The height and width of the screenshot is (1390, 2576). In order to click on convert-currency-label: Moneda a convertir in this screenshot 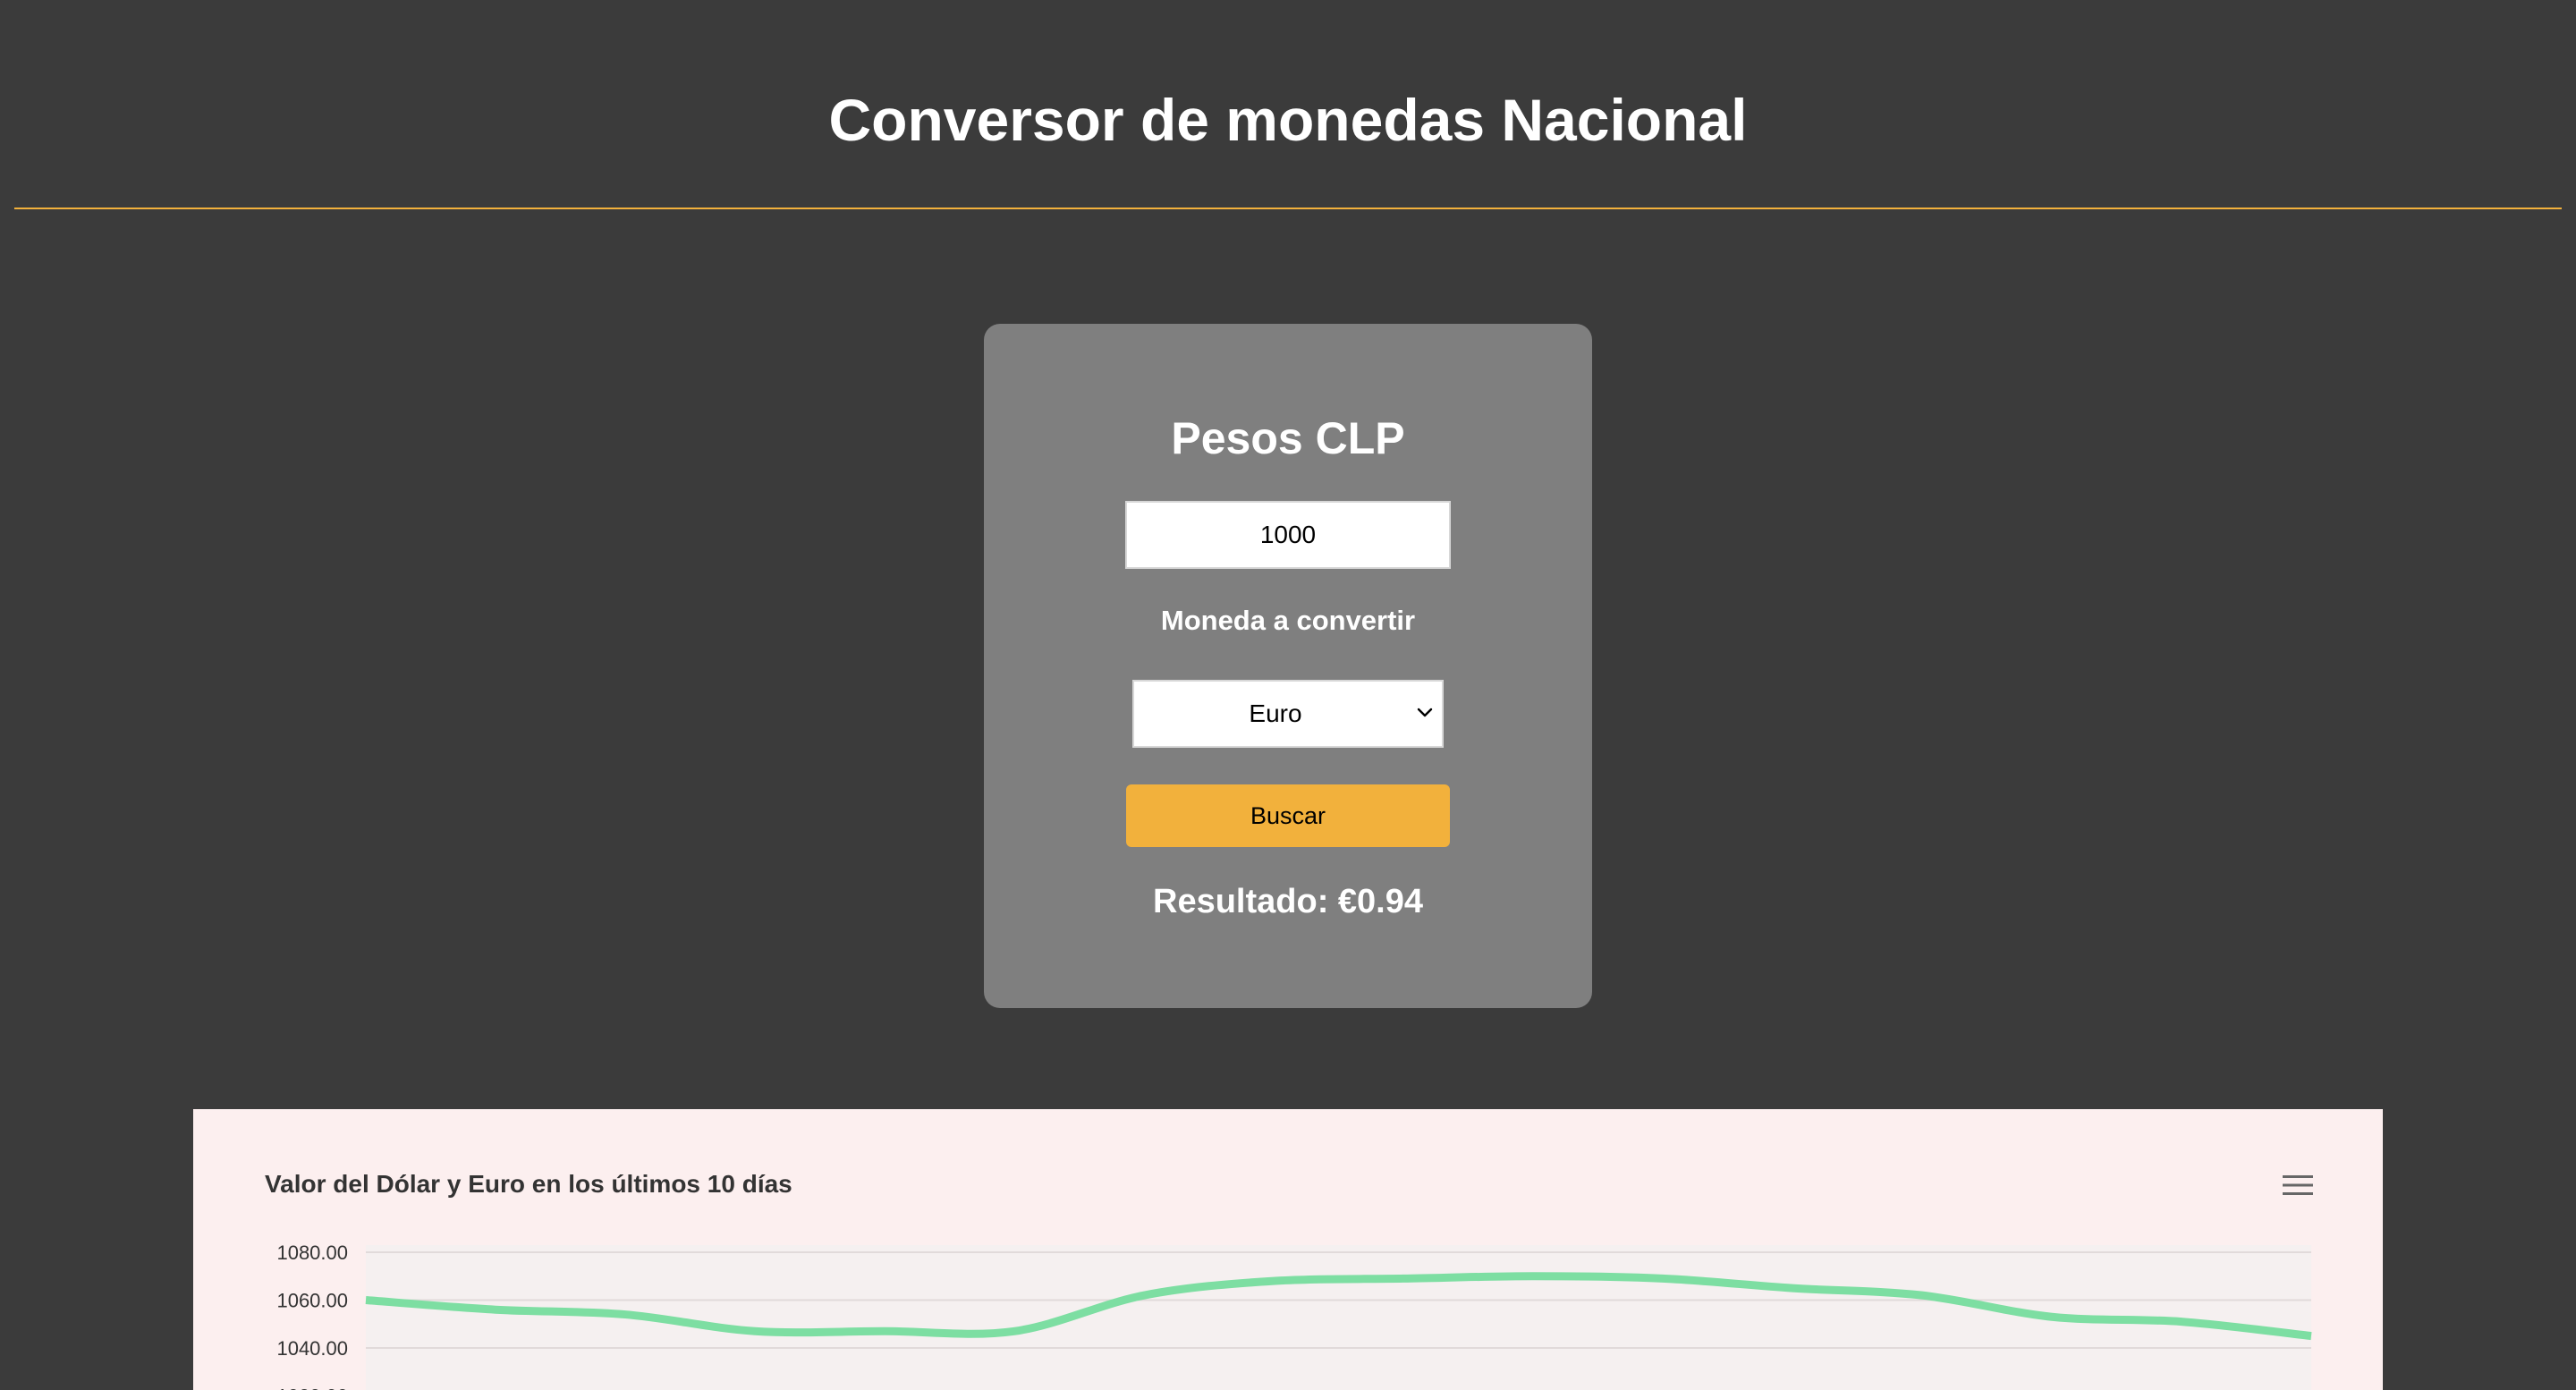, I will do `click(1288, 620)`.